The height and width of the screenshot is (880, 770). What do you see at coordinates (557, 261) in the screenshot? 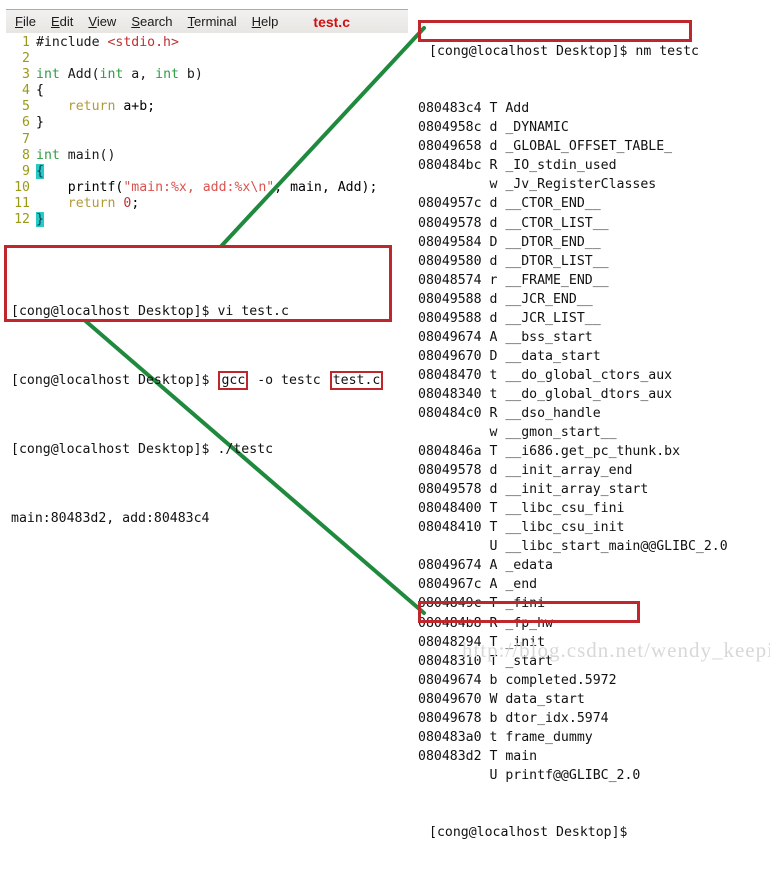
I see `symbol-name: __DTOR_LIST__` at bounding box center [557, 261].